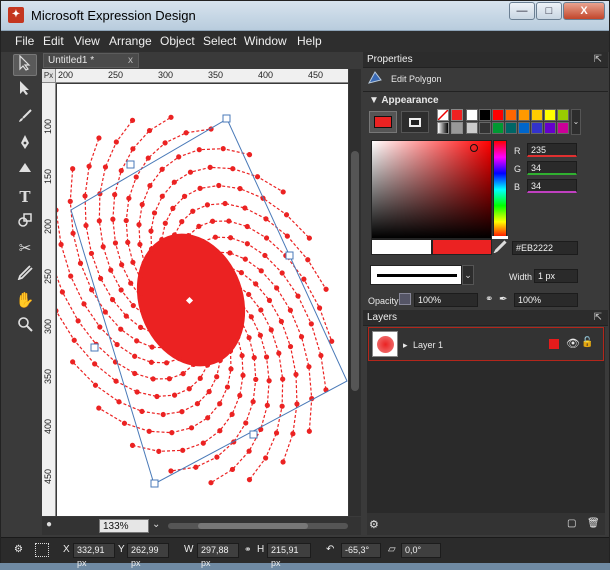  What do you see at coordinates (522, 11) in the screenshot?
I see `minimize-button: —` at bounding box center [522, 11].